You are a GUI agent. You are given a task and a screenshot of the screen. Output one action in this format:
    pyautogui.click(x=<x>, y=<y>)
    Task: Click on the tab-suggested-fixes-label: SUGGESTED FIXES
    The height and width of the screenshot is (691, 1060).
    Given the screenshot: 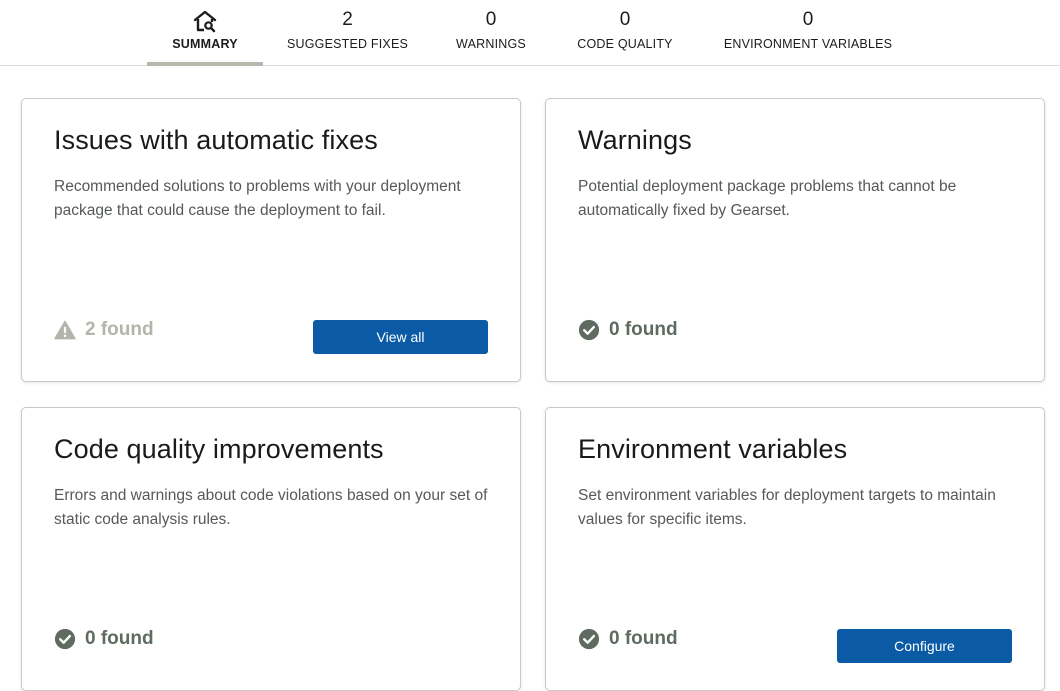 What is the action you would take?
    pyautogui.click(x=347, y=44)
    